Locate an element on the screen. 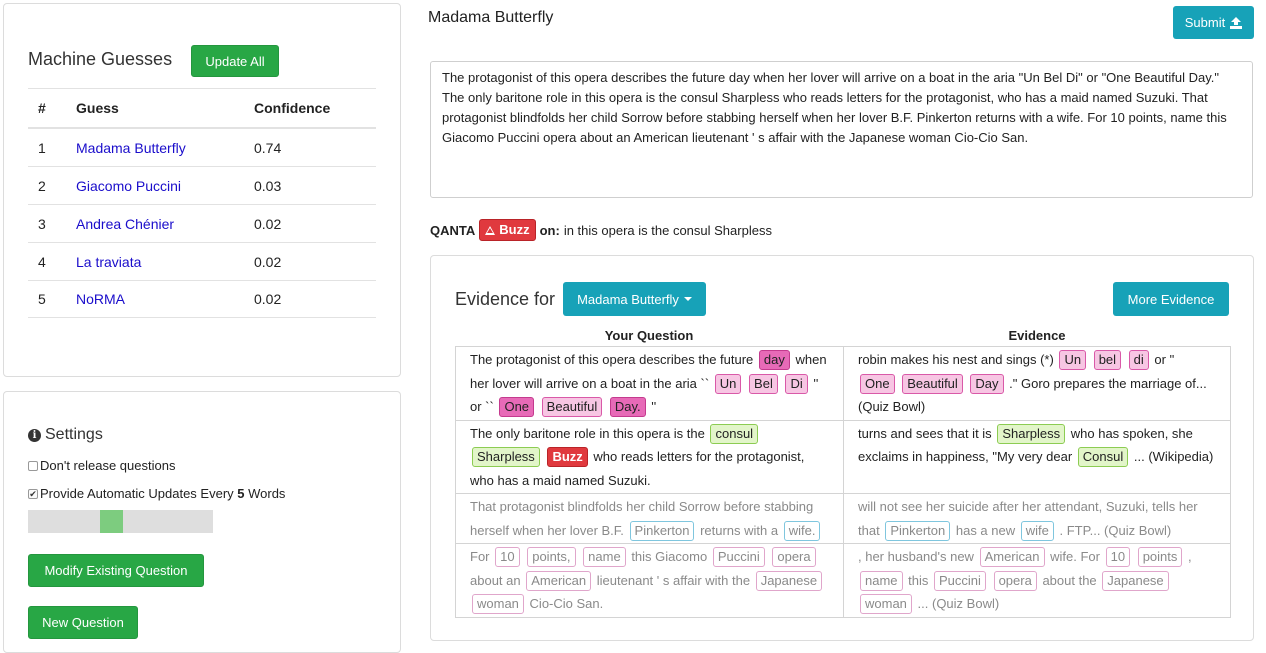 Image resolution: width=1266 pixels, height=653 pixels. evidence-dropdown-value: Madama Butterfly is located at coordinates (628, 299).